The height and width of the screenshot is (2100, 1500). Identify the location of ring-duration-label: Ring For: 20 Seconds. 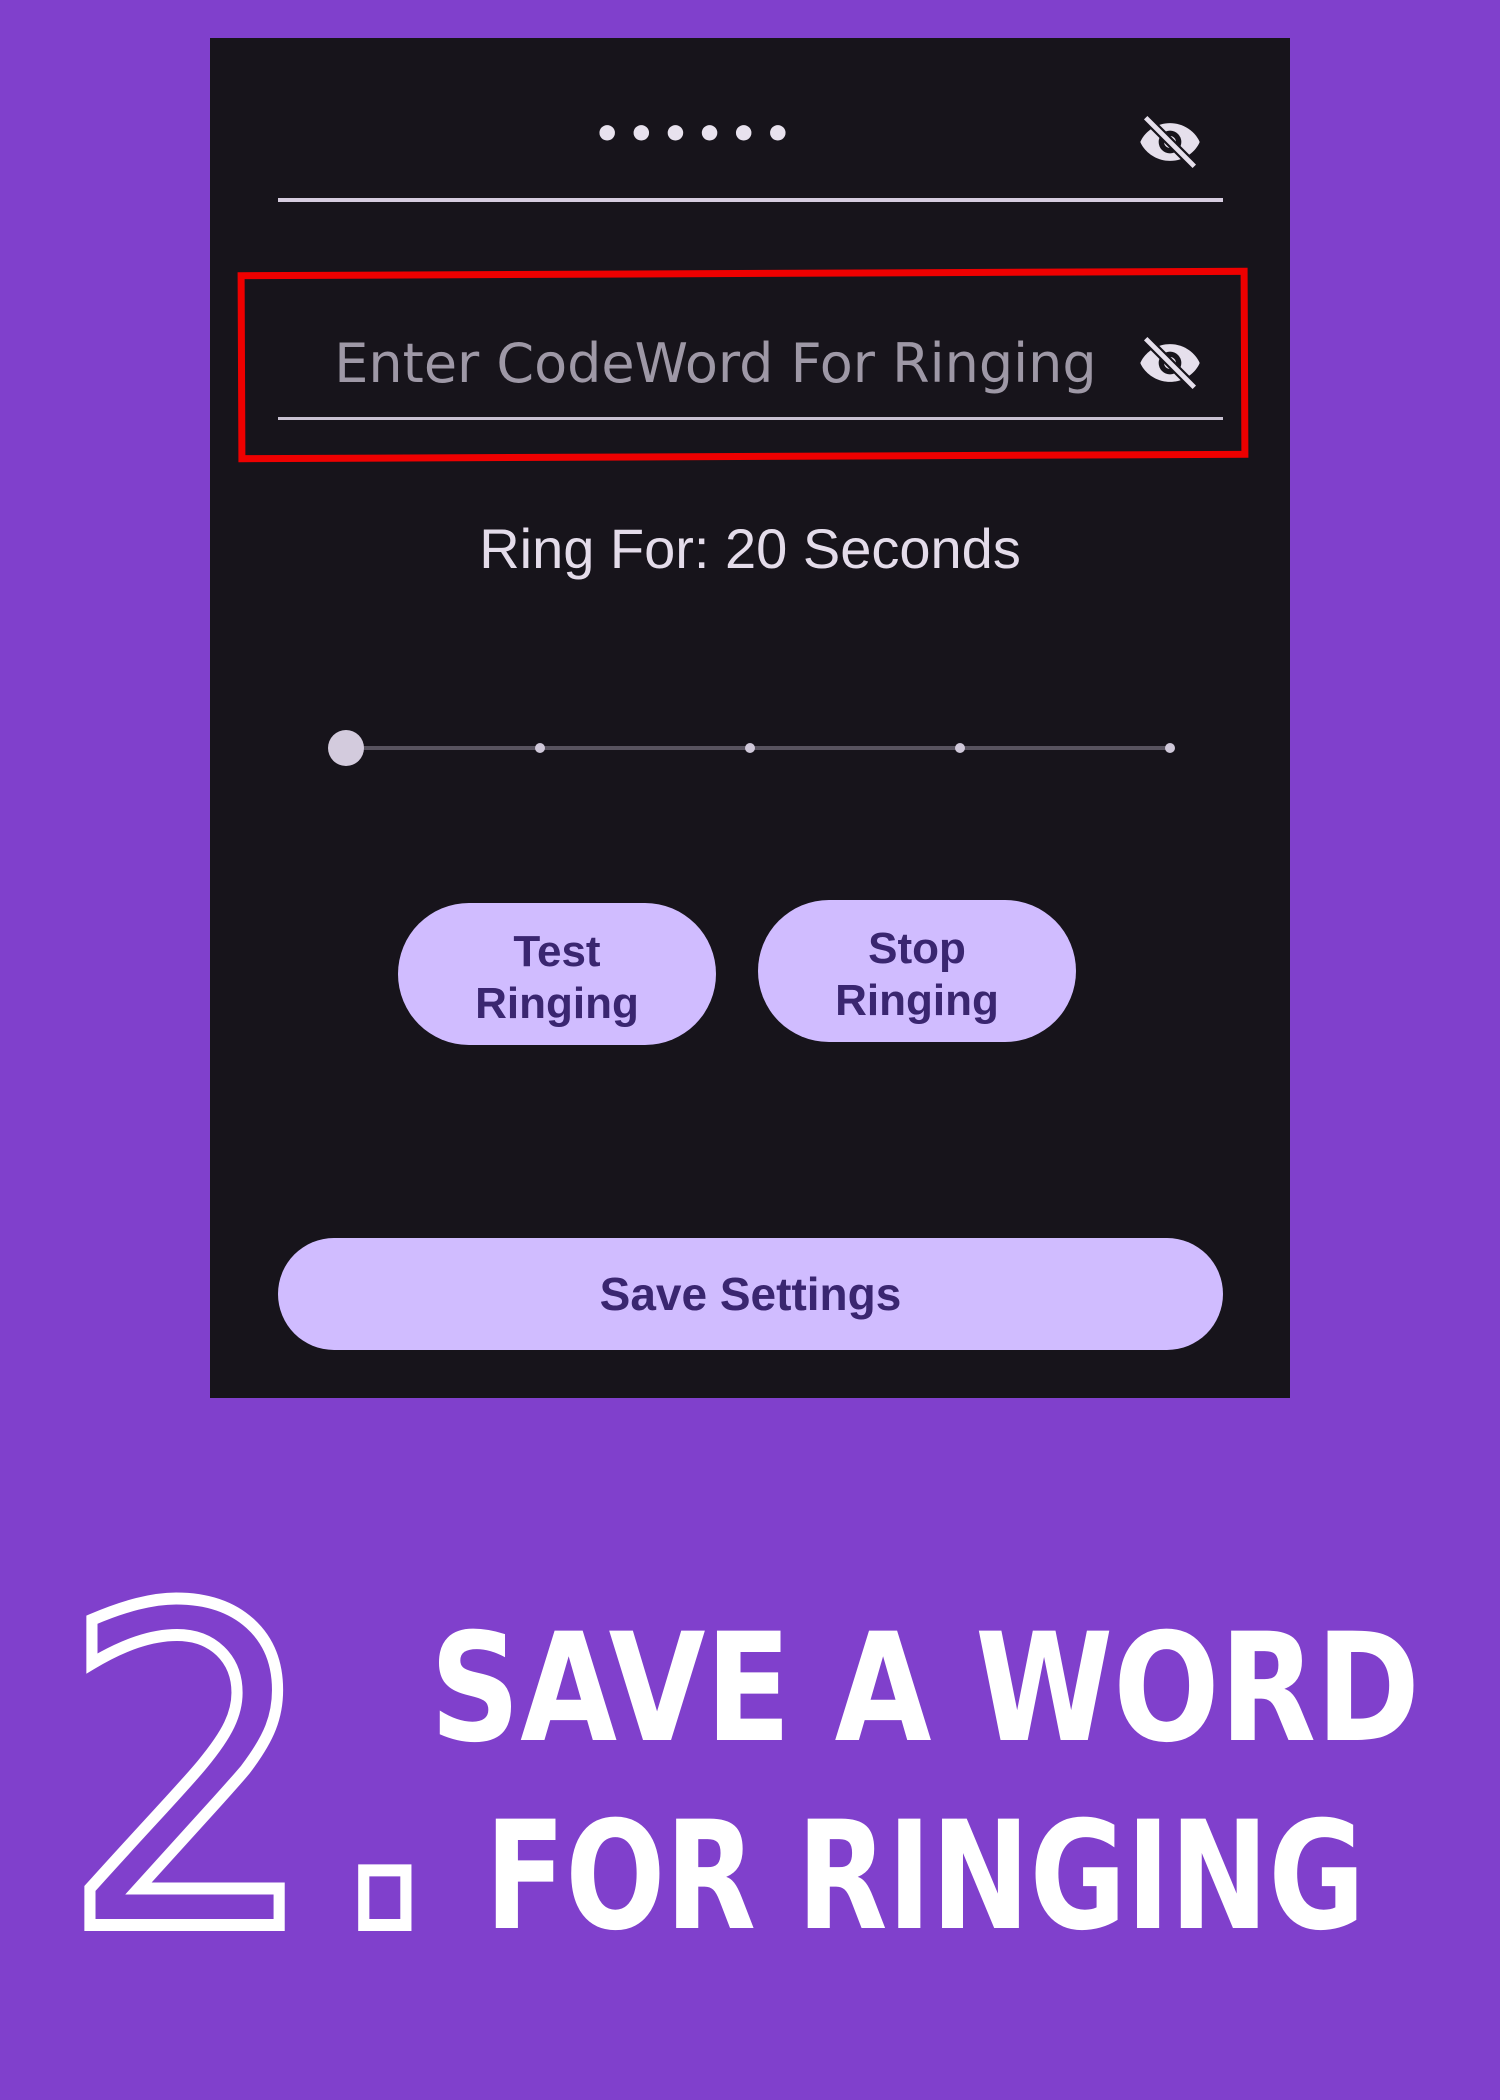
(750, 548).